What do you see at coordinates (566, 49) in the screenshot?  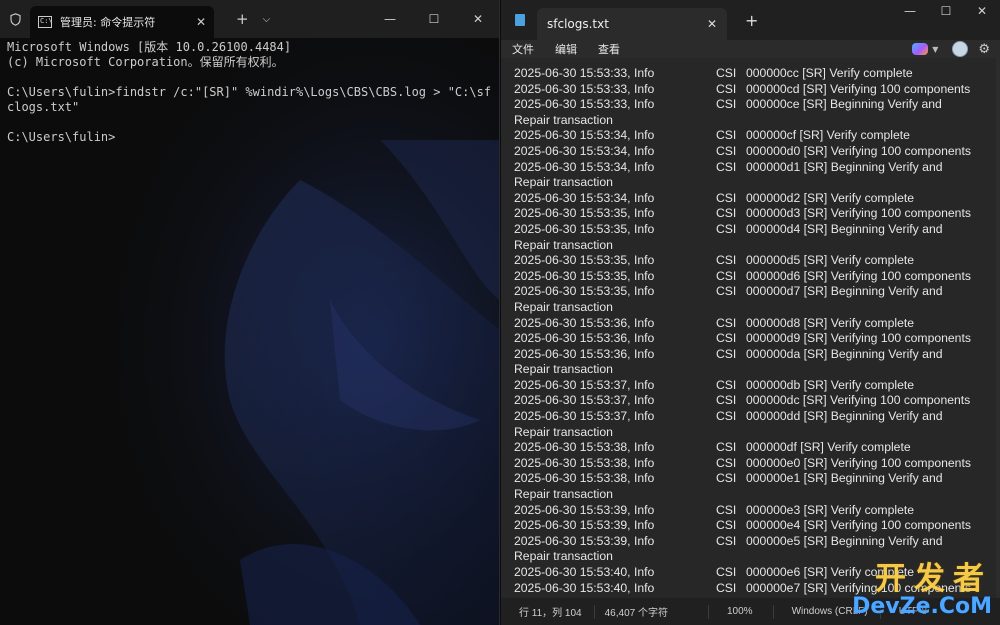 I see `menu-edit: 编辑` at bounding box center [566, 49].